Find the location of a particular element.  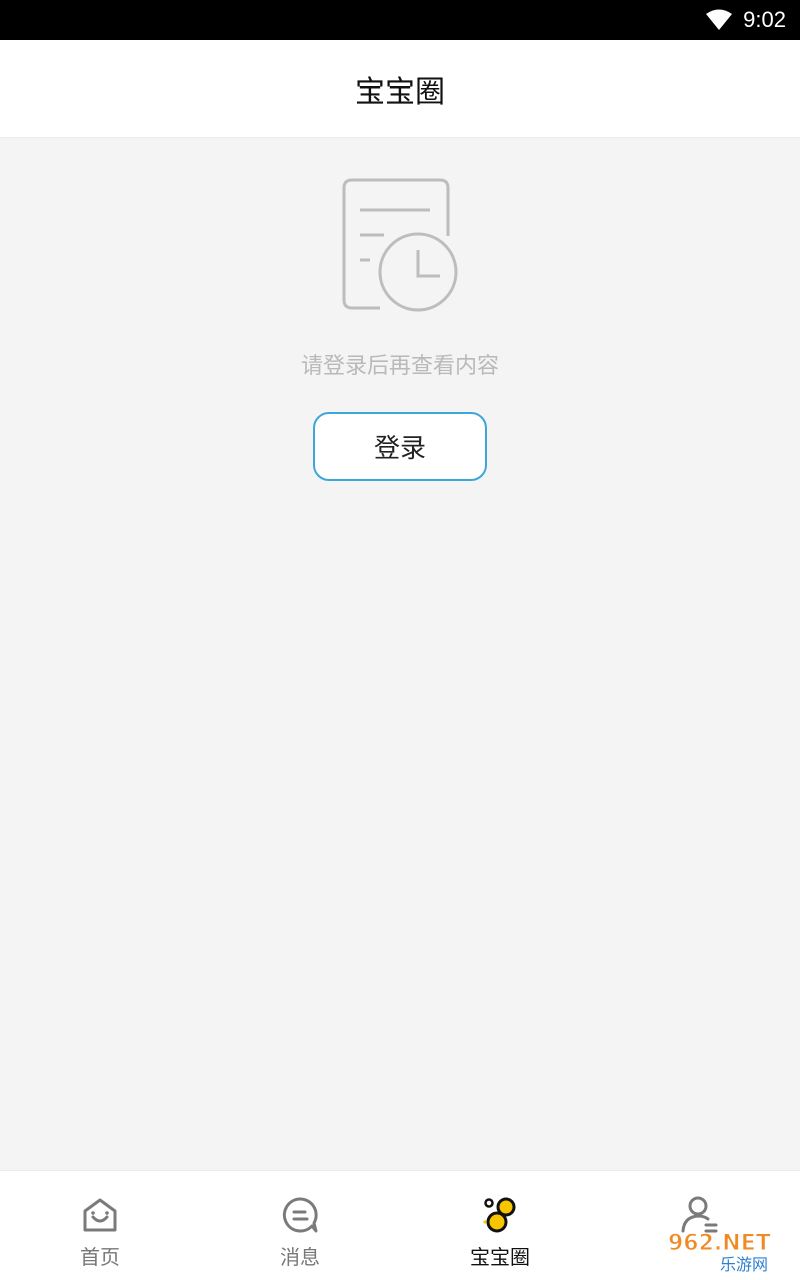

home-icon is located at coordinates (100, 1215).